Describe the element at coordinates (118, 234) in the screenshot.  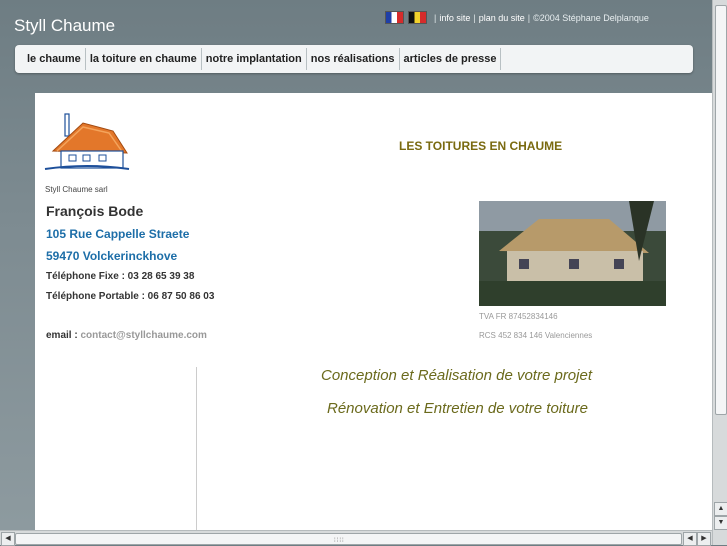
I see `address-line-1: 105 Rue Cappelle Straete` at that location.